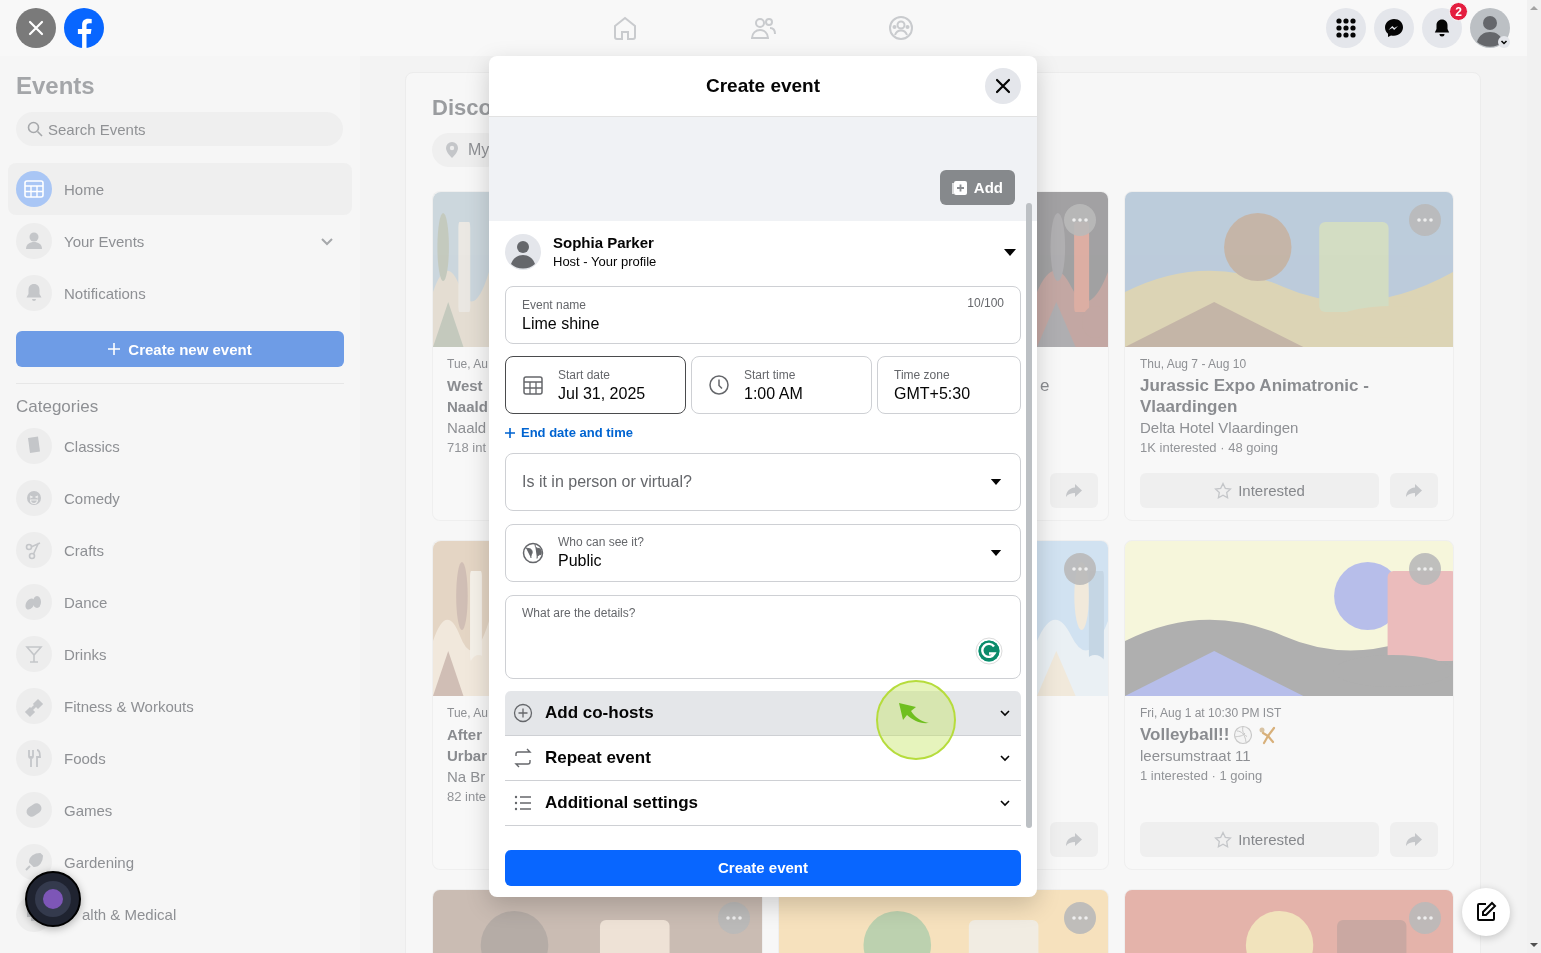 The width and height of the screenshot is (1541, 953). What do you see at coordinates (180, 706) in the screenshot?
I see `category-item: Fitness & Workouts` at bounding box center [180, 706].